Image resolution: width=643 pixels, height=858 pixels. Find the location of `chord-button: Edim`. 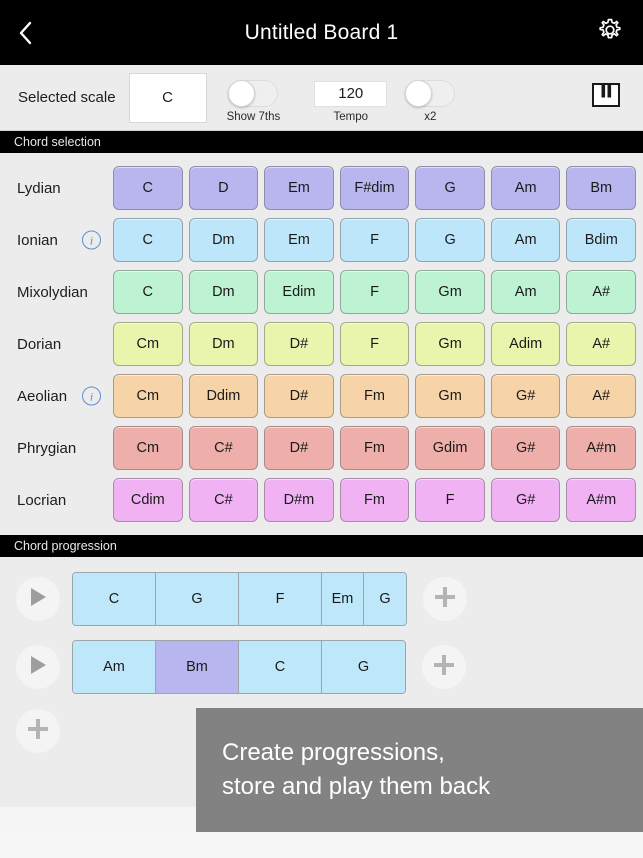

chord-button: Edim is located at coordinates (299, 292).